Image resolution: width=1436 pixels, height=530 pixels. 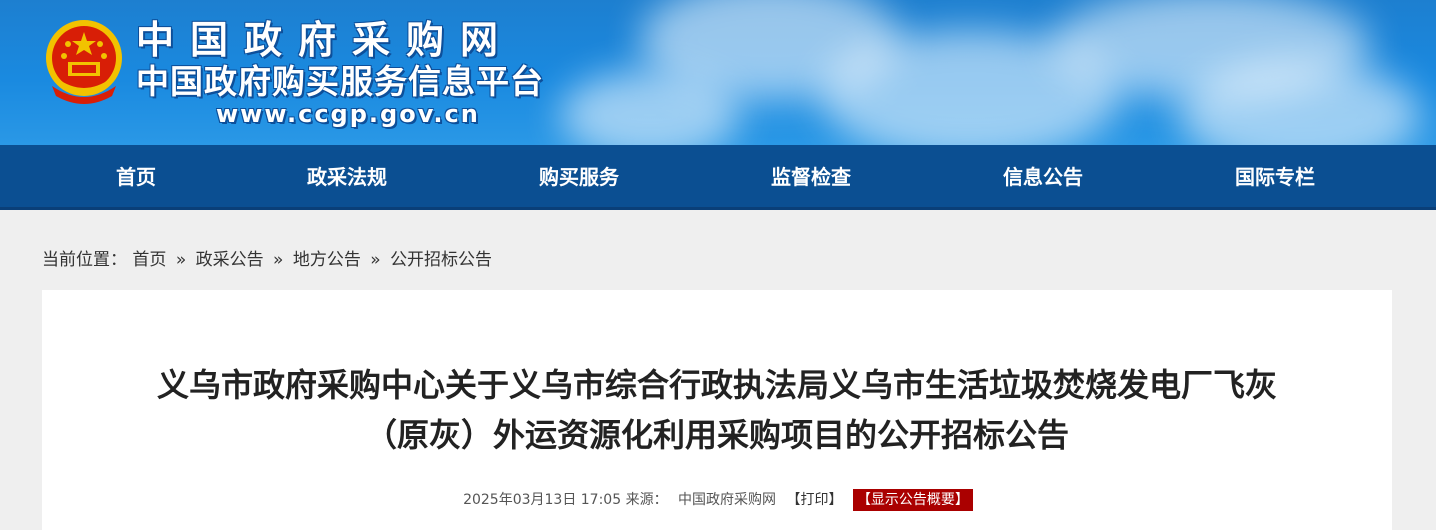 What do you see at coordinates (441, 260) in the screenshot?
I see `breadcrumb-item-public-tender: 公开招标公告` at bounding box center [441, 260].